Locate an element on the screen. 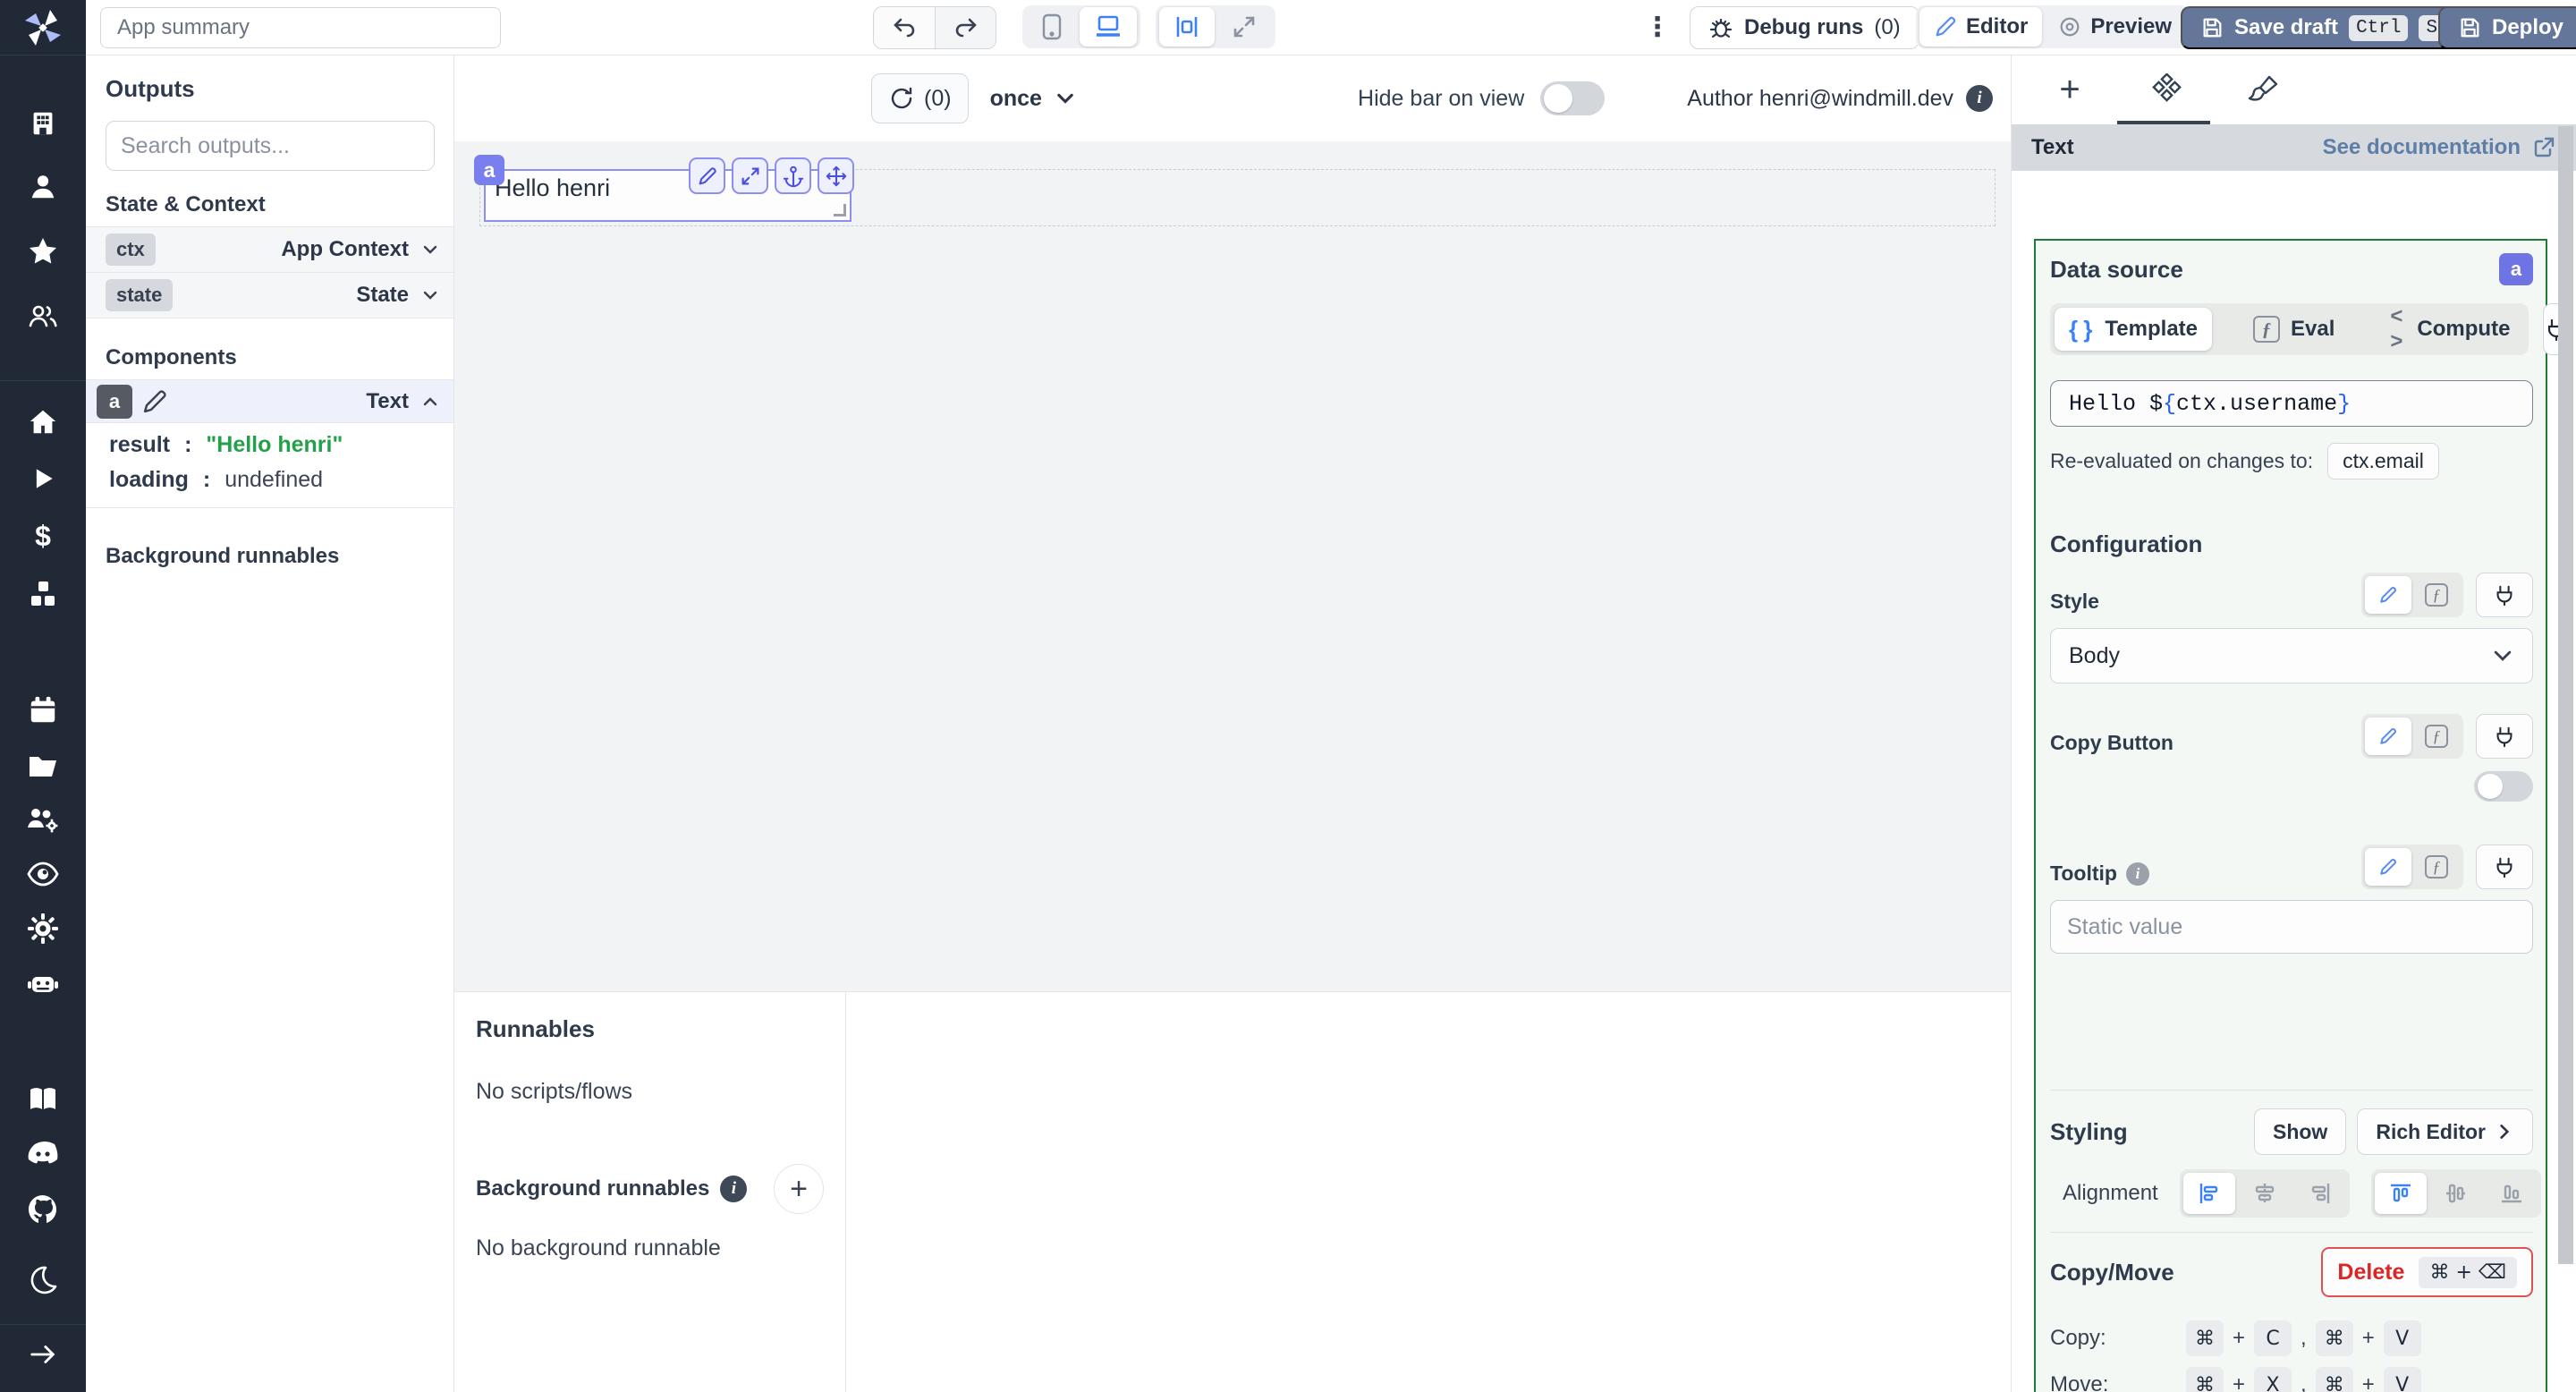 This screenshot has width=2576, height=1392. state-context-heading: State & Context is located at coordinates (186, 204).